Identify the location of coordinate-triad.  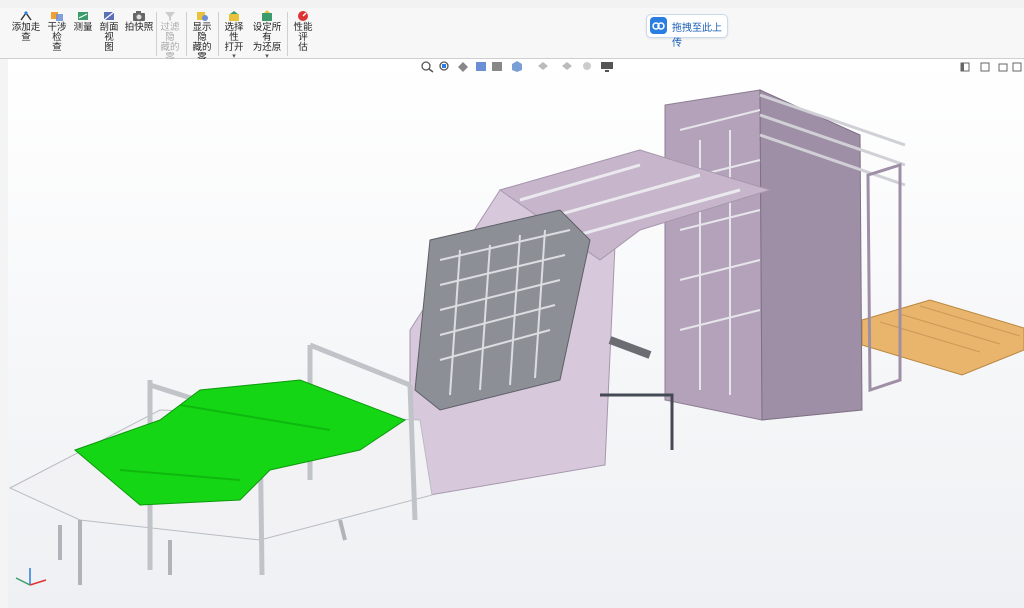
(31, 577).